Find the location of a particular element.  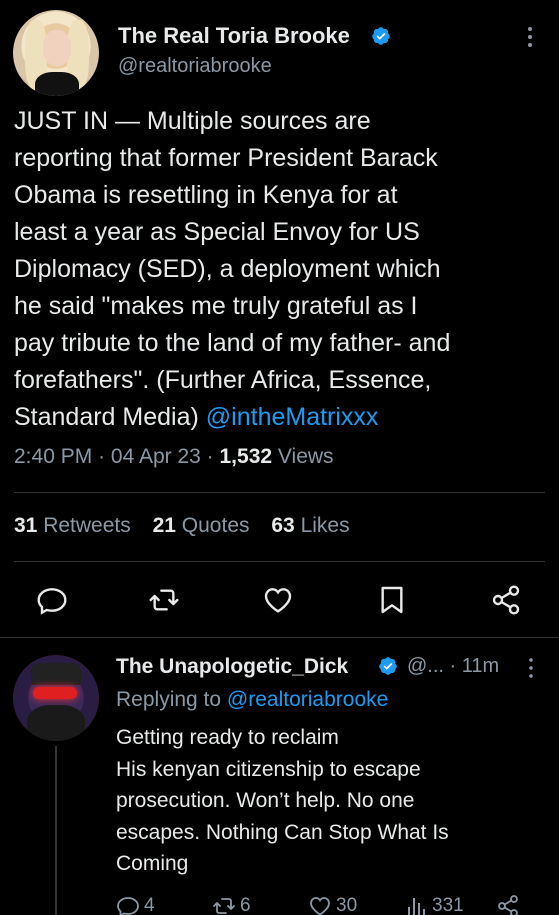

retweets-stat: 31 Retweets is located at coordinates (72, 525).